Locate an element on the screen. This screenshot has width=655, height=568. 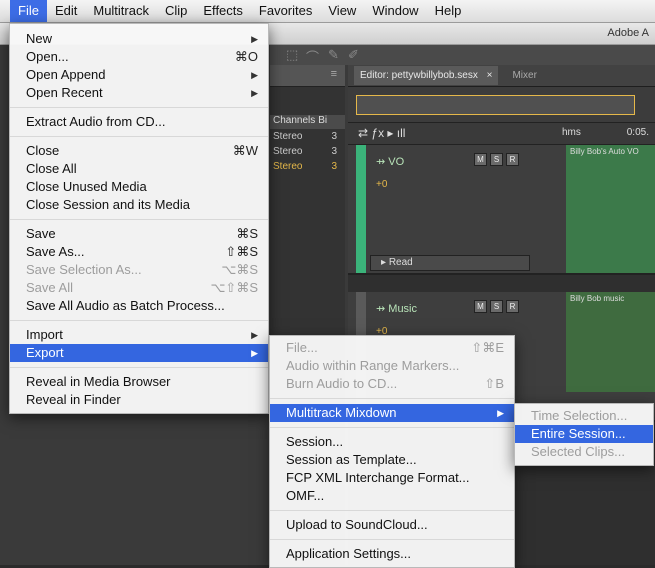
shortcut-label: ⌥⇧⌘S is located at coordinates (234, 287).